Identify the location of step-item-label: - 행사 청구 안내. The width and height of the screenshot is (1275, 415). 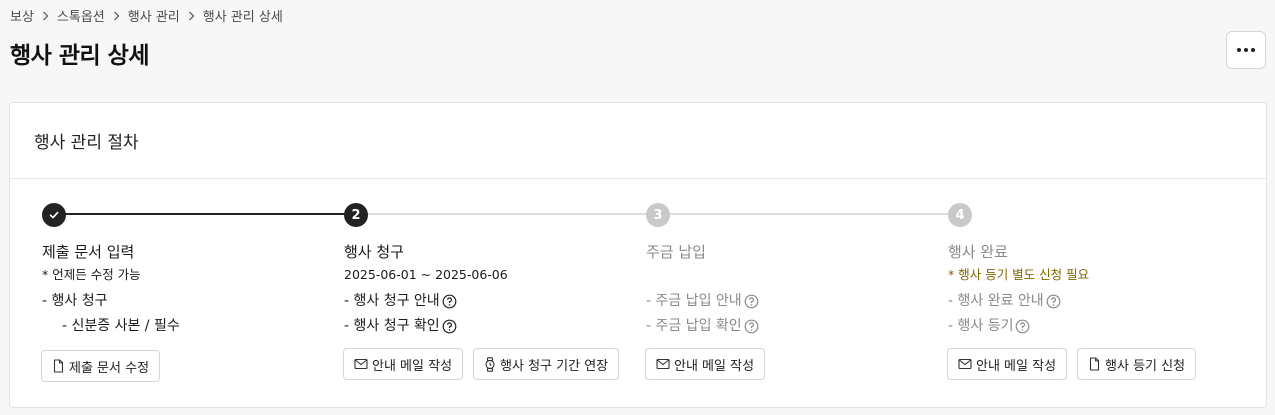
(392, 301).